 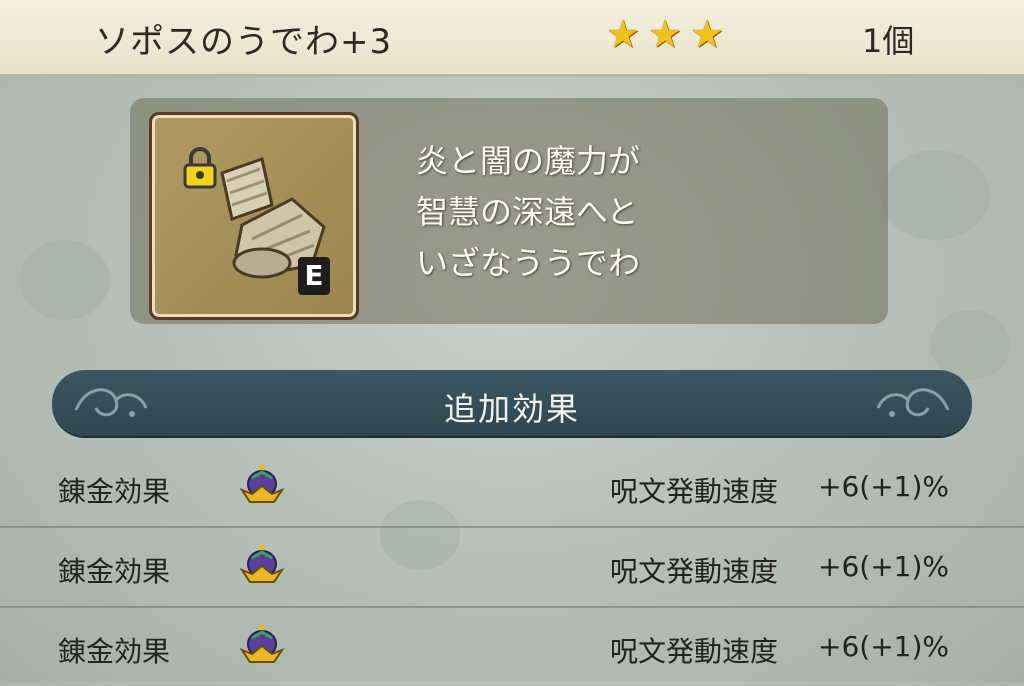 I want to click on item-header: ソポスのうでわ+3 ★ ★ ★ 1個, so click(x=512, y=38).